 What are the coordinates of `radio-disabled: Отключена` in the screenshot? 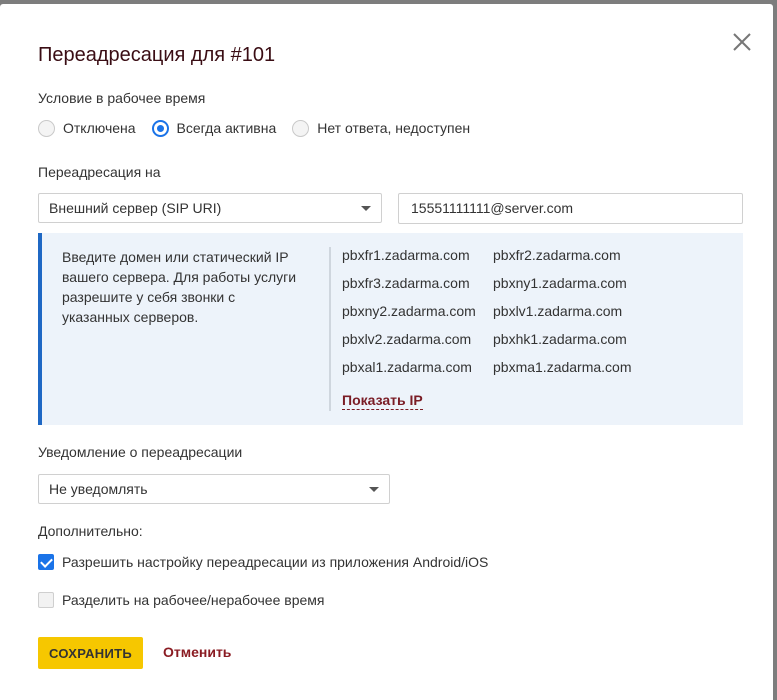 It's located at (87, 128).